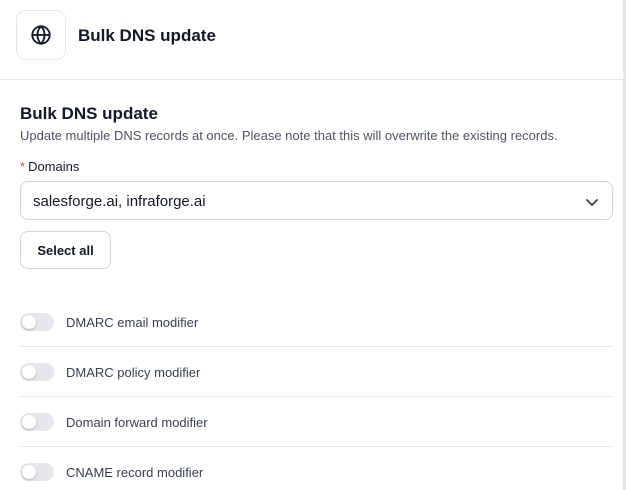 The height and width of the screenshot is (490, 626). What do you see at coordinates (316, 322) in the screenshot?
I see `modifier-row-dmarc-email: DMARC email modifier` at bounding box center [316, 322].